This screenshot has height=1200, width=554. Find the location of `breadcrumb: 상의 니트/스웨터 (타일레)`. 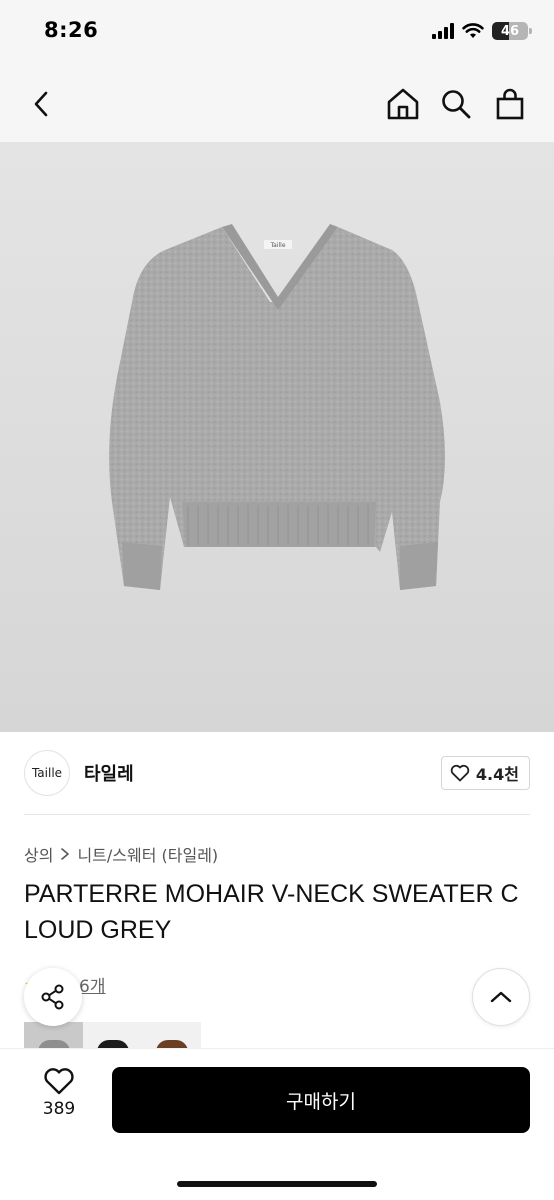

breadcrumb: 상의 니트/스웨터 (타일레) is located at coordinates (121, 854).